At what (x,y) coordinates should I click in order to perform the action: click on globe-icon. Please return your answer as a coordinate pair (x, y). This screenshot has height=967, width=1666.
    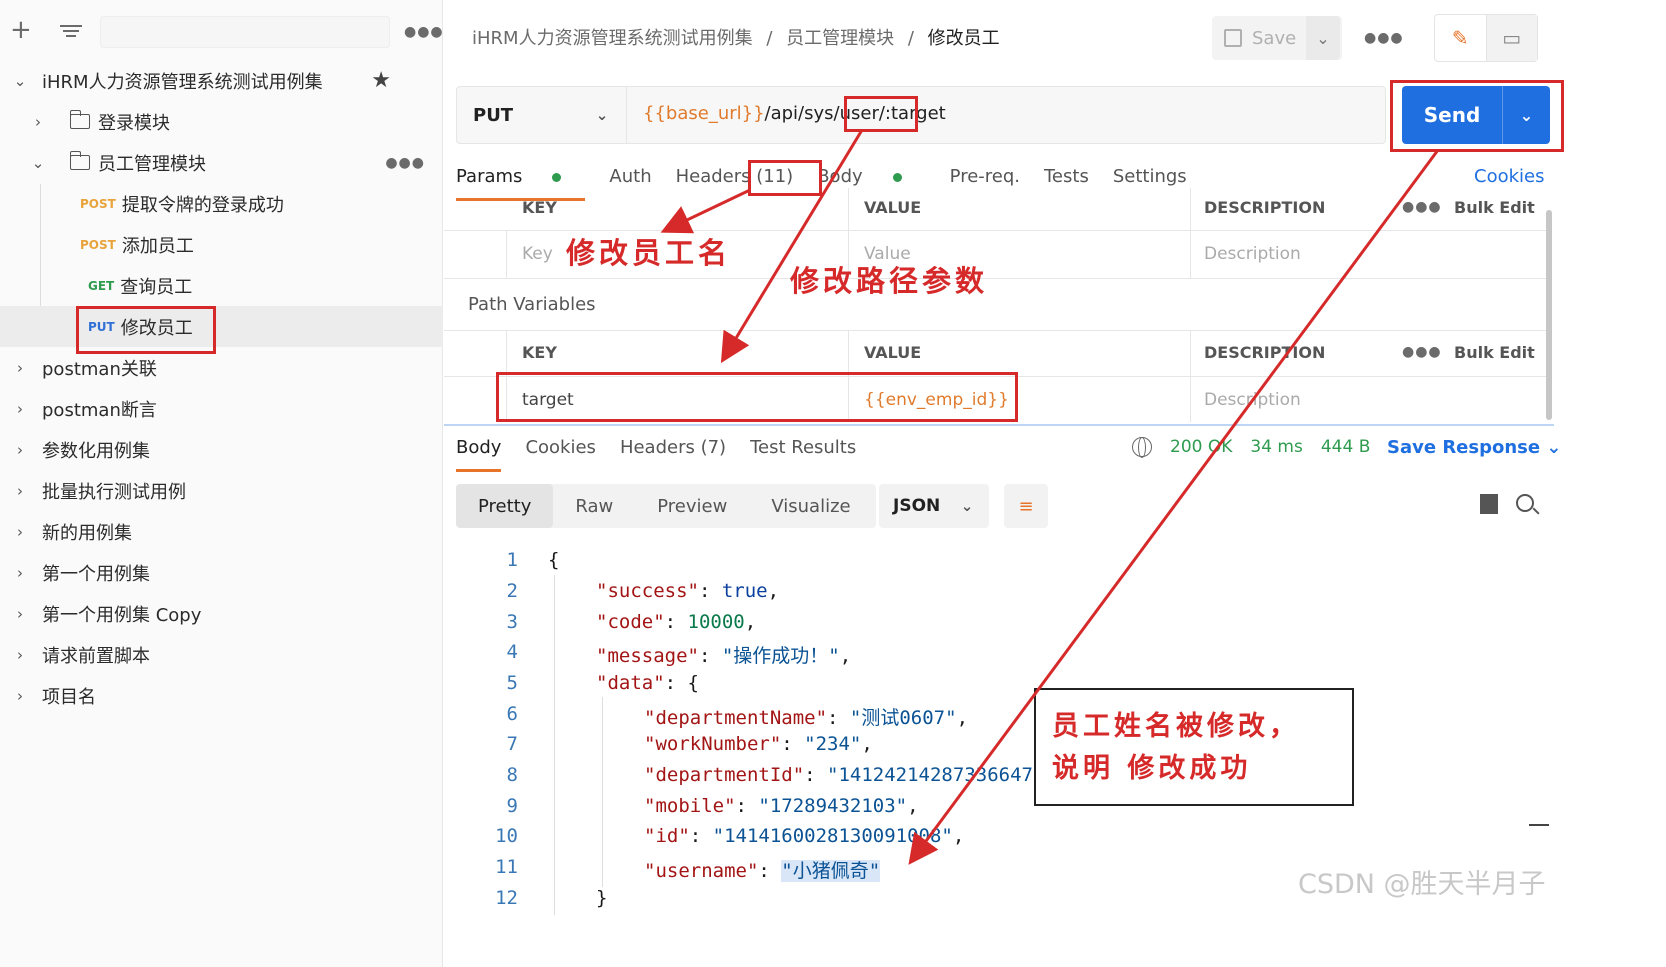
    Looking at the image, I should click on (1142, 447).